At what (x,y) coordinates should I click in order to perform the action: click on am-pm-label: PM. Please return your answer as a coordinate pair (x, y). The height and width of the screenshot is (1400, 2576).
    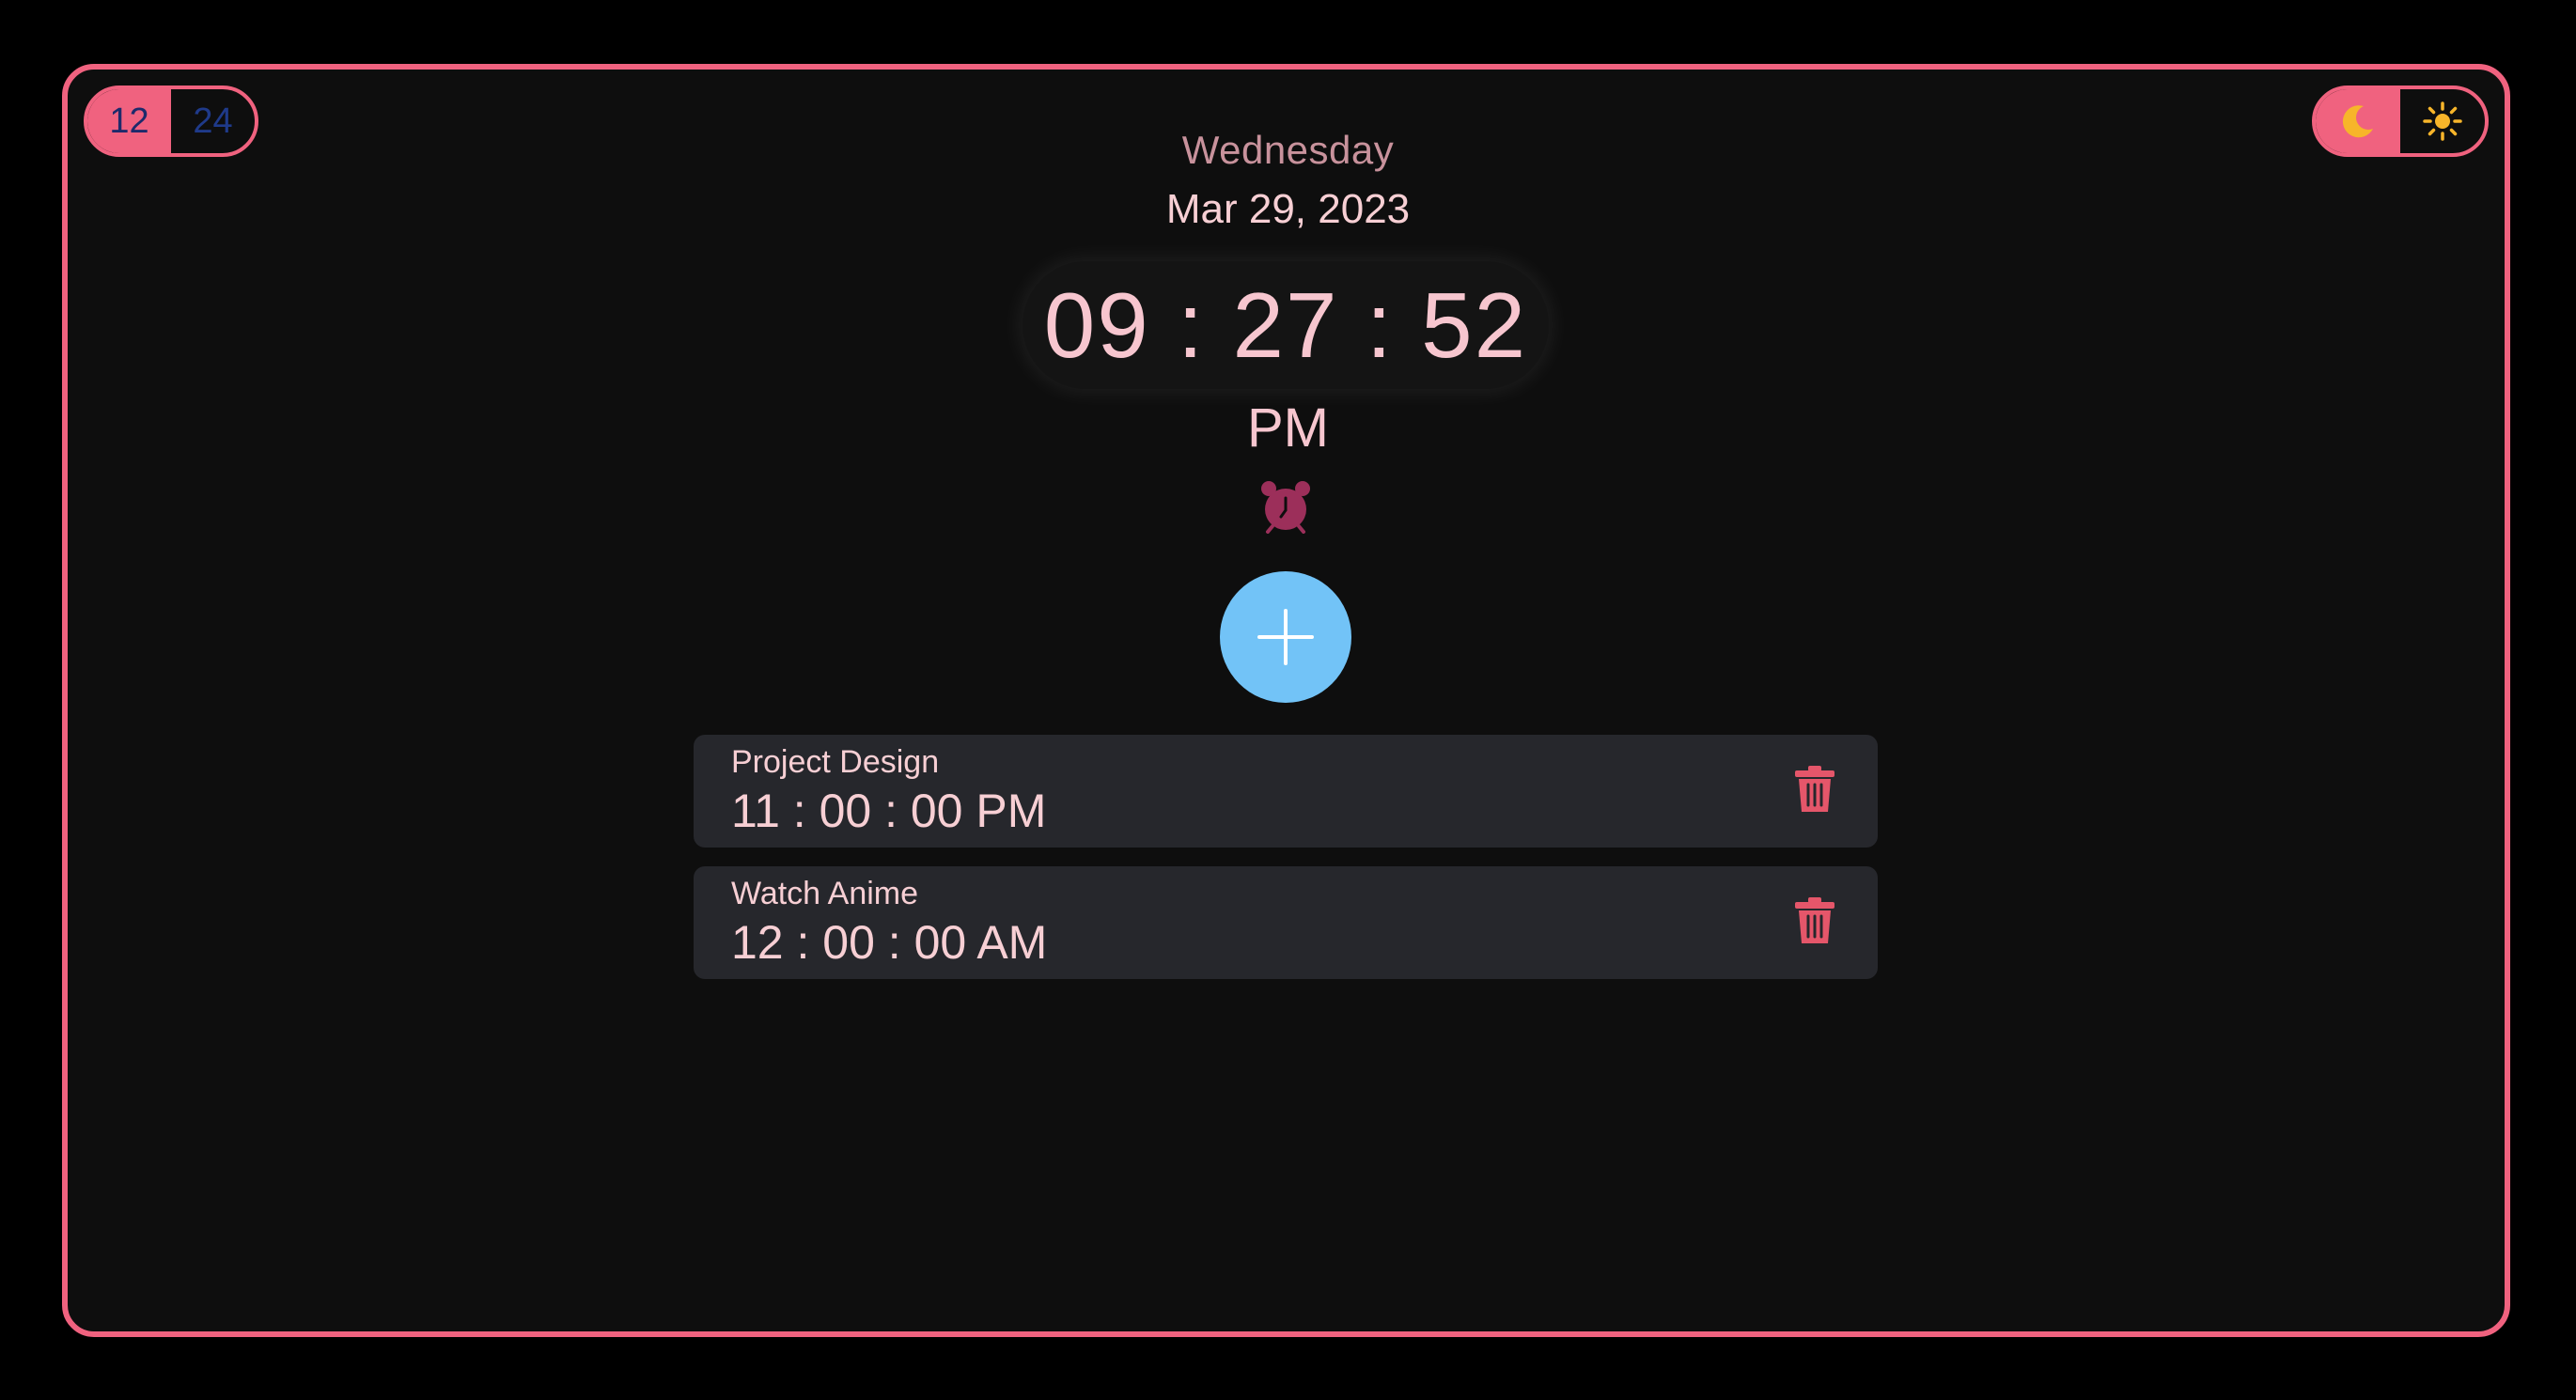
    Looking at the image, I should click on (1288, 428).